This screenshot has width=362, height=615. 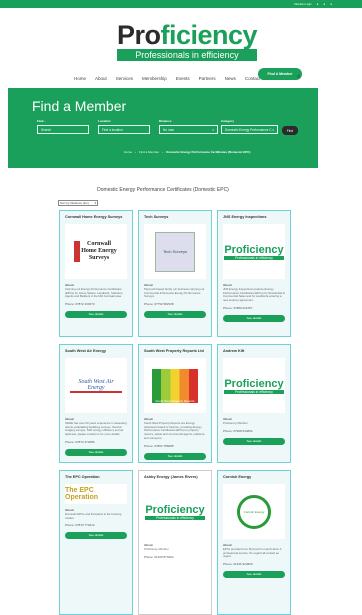 I want to click on sort-select: Sort by Distance (km) ▾, so click(x=78, y=203).